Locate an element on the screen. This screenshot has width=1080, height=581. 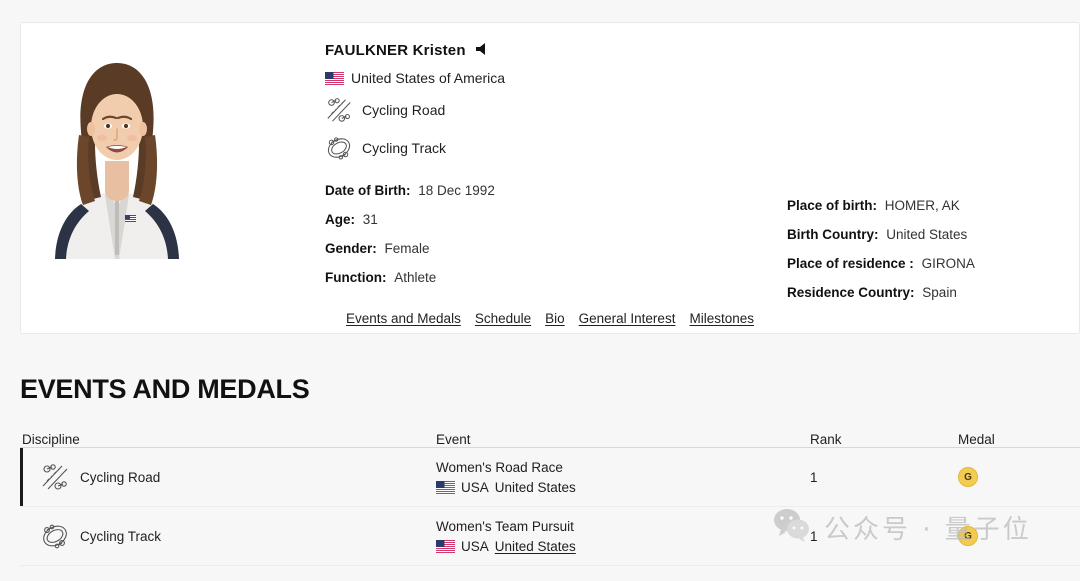
column-header-discipline: Discipline is located at coordinates (51, 439).